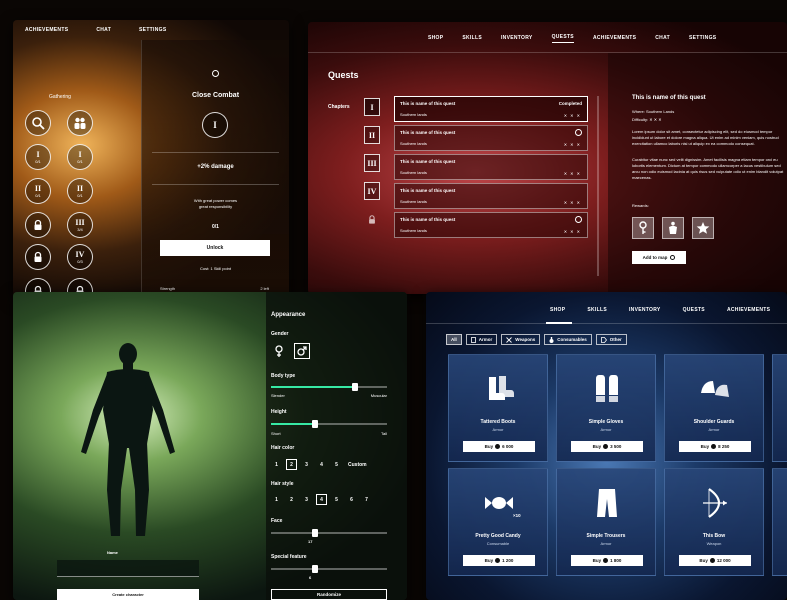 This screenshot has height=600, width=787. Describe the element at coordinates (578, 132) in the screenshot. I see `quest-check-icon` at that location.